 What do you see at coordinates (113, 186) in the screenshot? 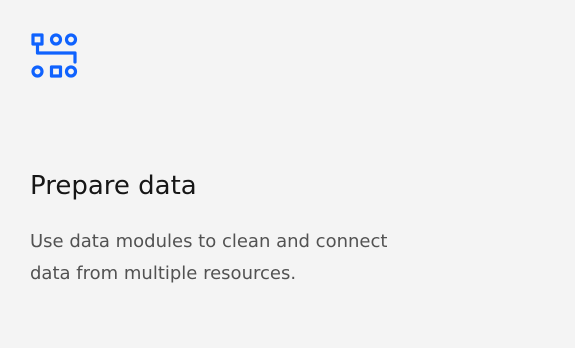
I see `tile-title: Prepare data` at bounding box center [113, 186].